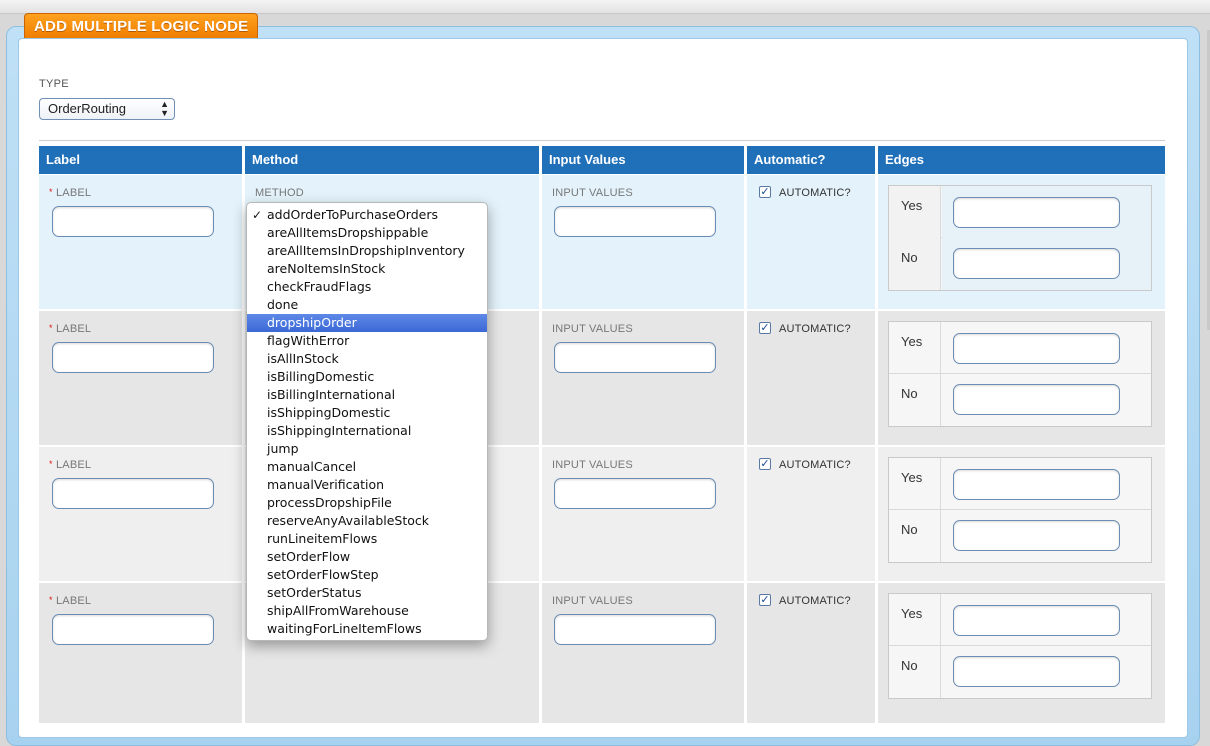 This screenshot has width=1210, height=746. What do you see at coordinates (367, 341) in the screenshot?
I see `menu-item-flag-with-error: flagWithError` at bounding box center [367, 341].